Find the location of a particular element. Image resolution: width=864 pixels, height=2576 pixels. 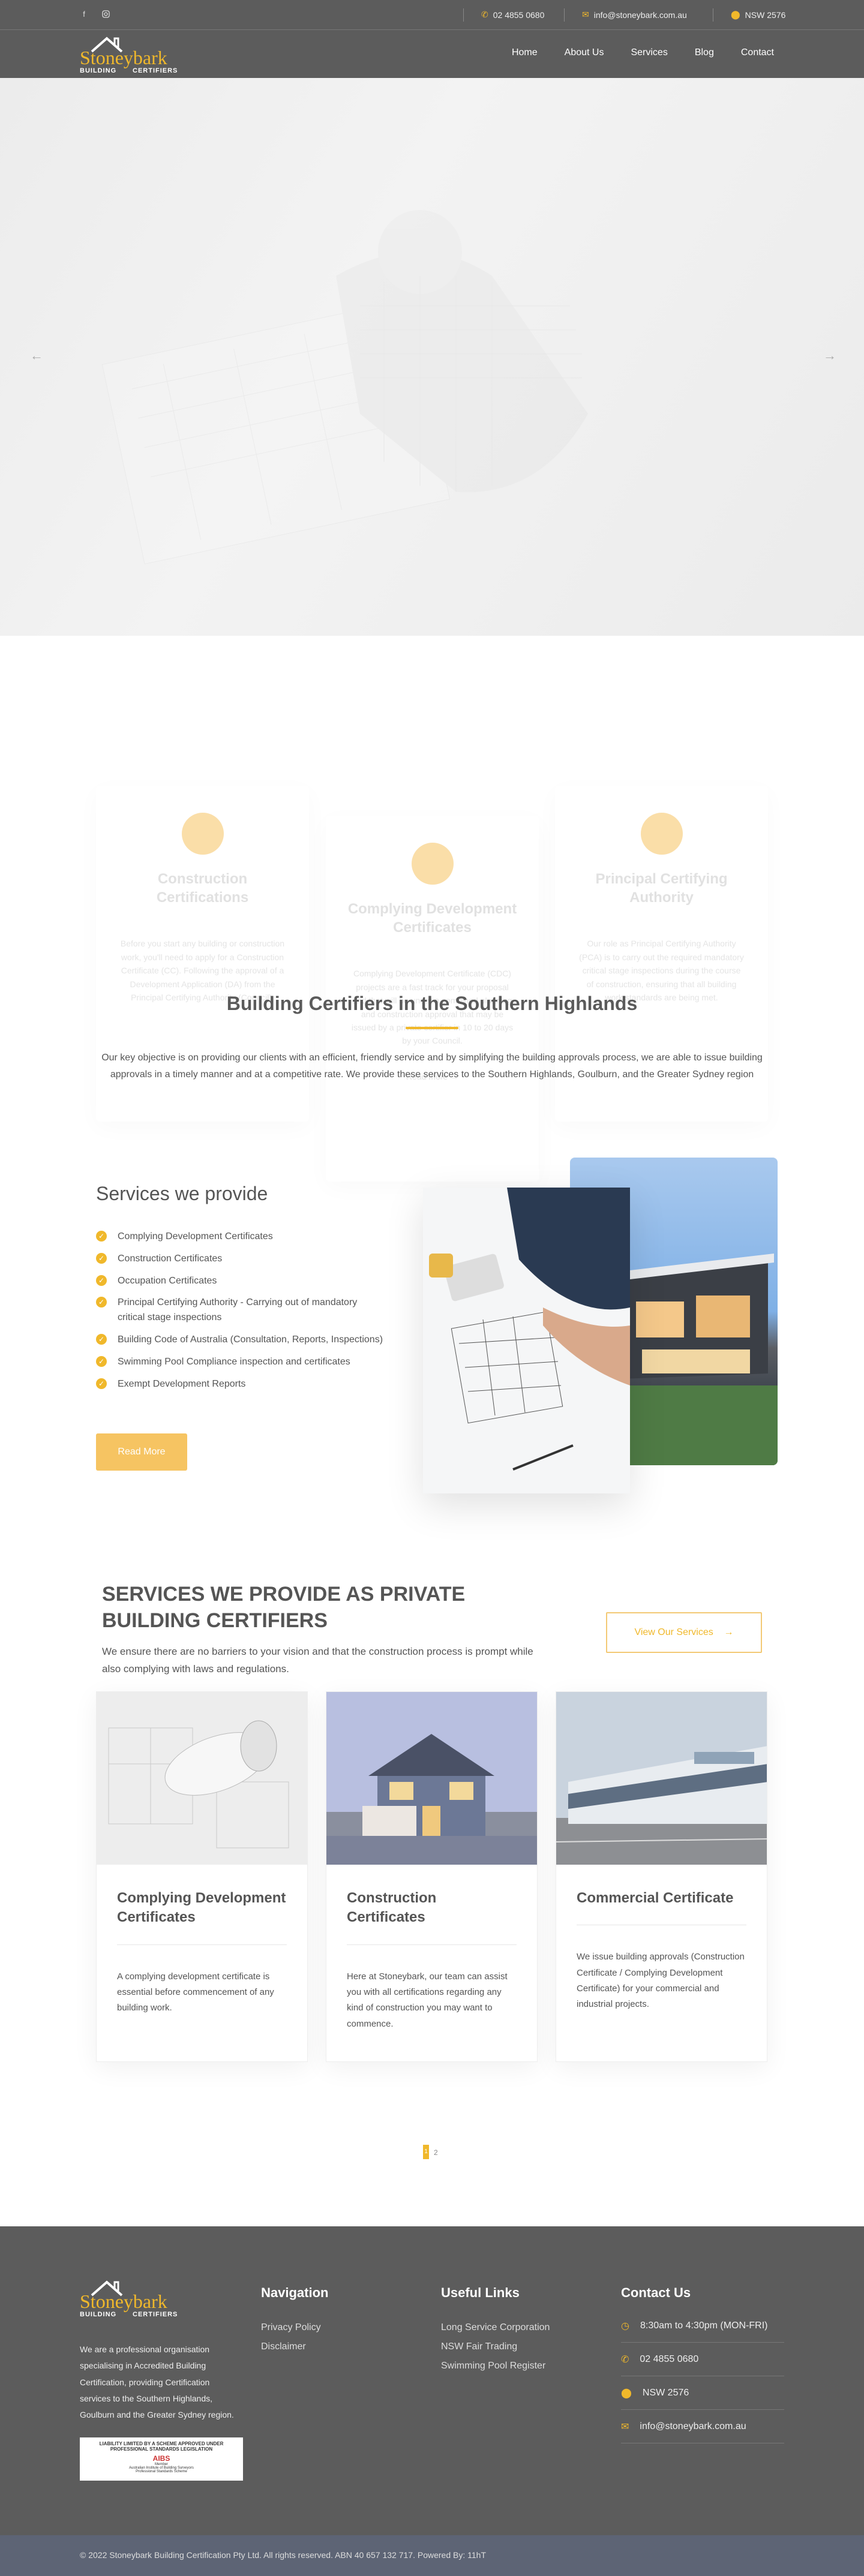

clock-icon: ◷ is located at coordinates (625, 2326).